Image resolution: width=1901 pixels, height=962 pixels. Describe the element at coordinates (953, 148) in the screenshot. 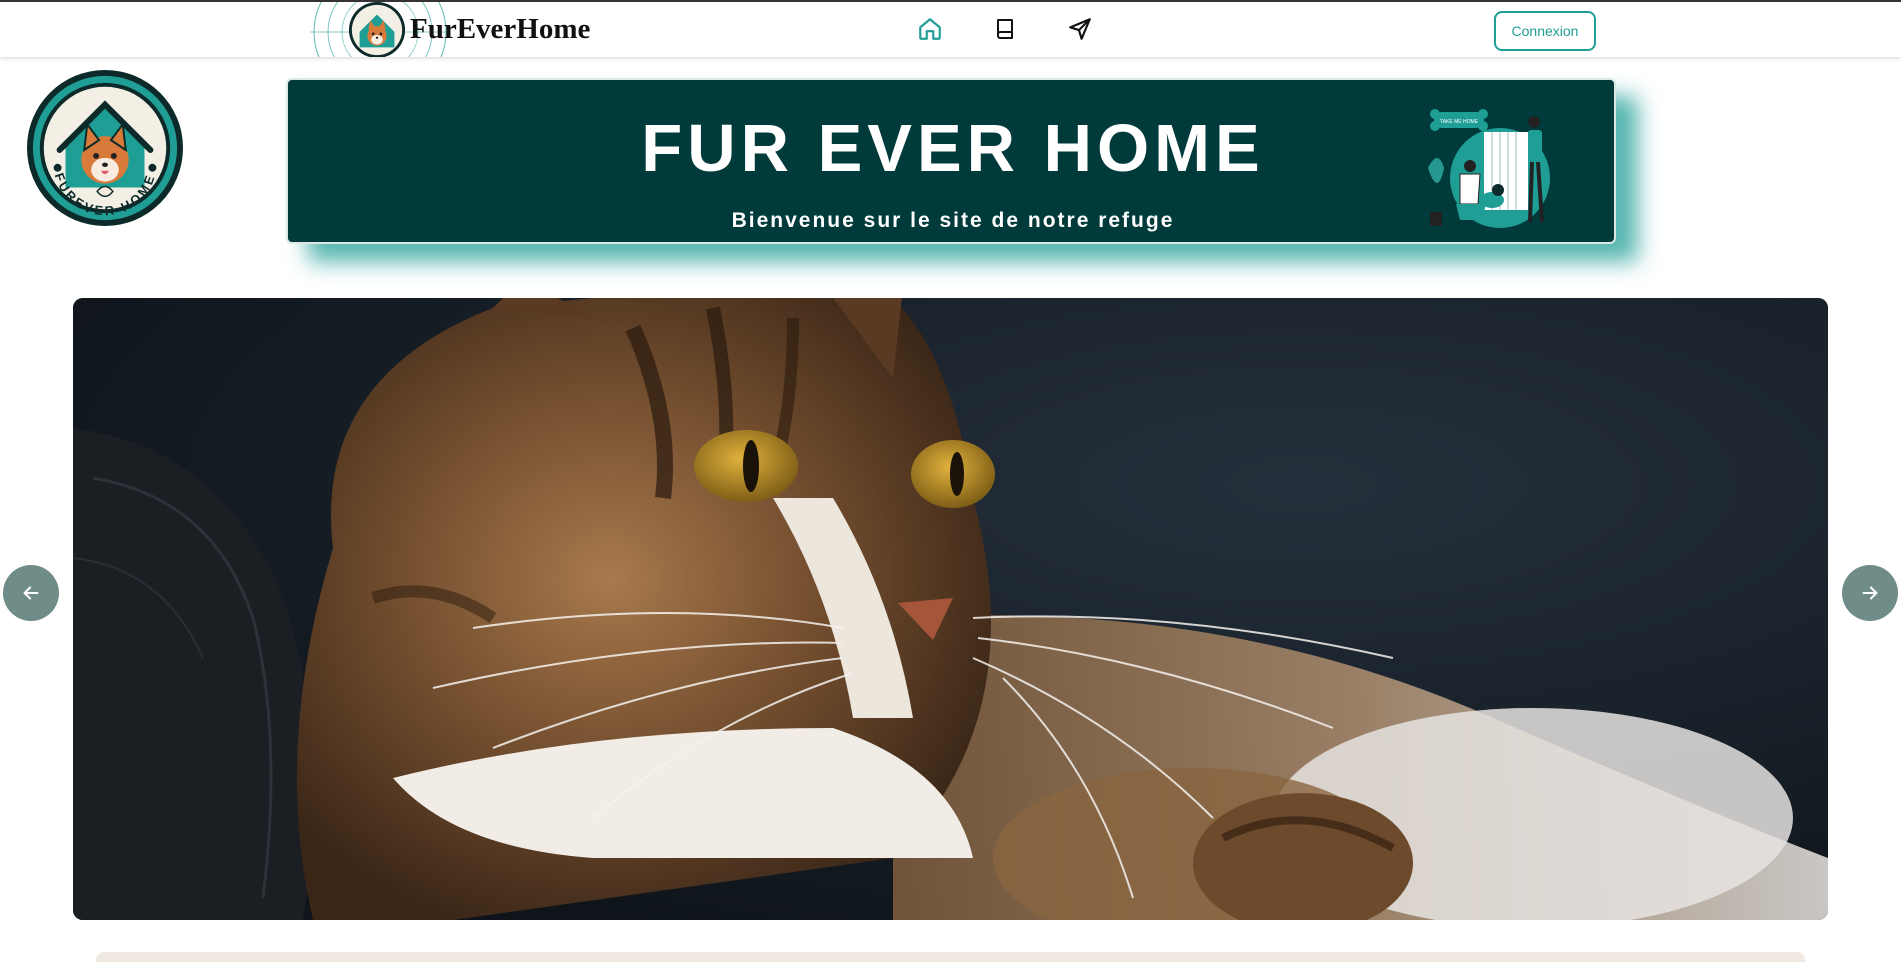

I see `banner-title: FUR EVER HOME` at that location.